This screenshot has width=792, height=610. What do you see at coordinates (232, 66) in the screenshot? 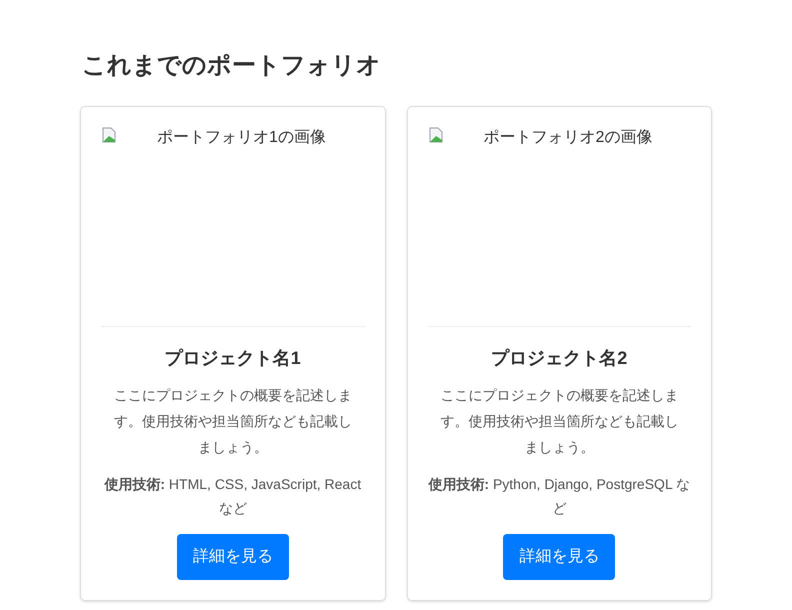
I see `section-heading: これまでのポートフォリオ` at bounding box center [232, 66].